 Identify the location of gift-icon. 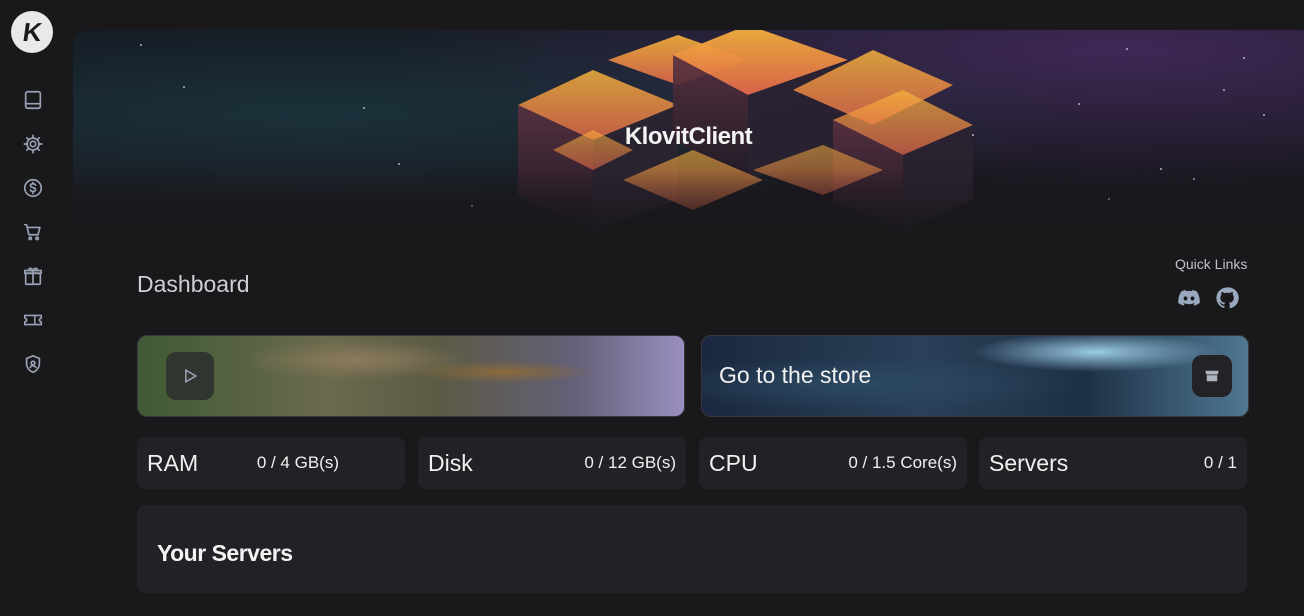
(33, 276).